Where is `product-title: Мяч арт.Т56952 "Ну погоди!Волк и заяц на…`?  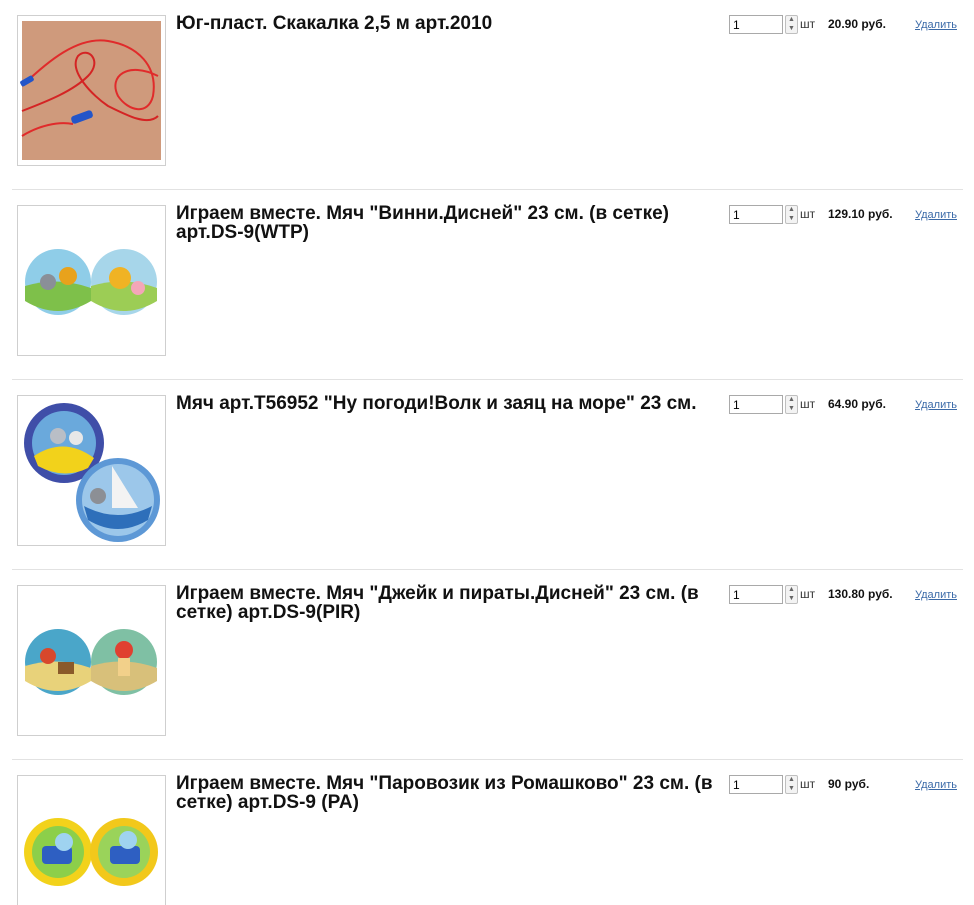 product-title: Мяч арт.Т56952 "Ну погоди!Волк и заяц на… is located at coordinates (448, 403).